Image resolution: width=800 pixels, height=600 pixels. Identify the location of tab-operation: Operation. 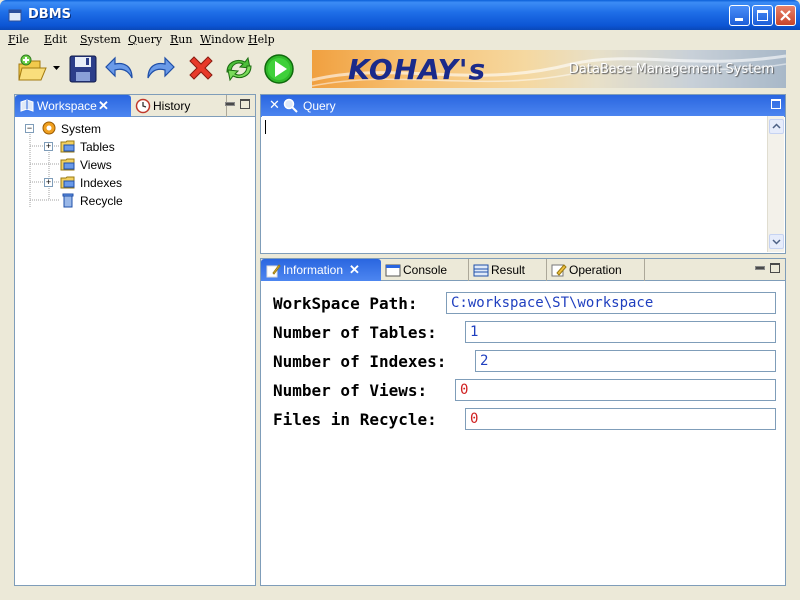
(596, 270).